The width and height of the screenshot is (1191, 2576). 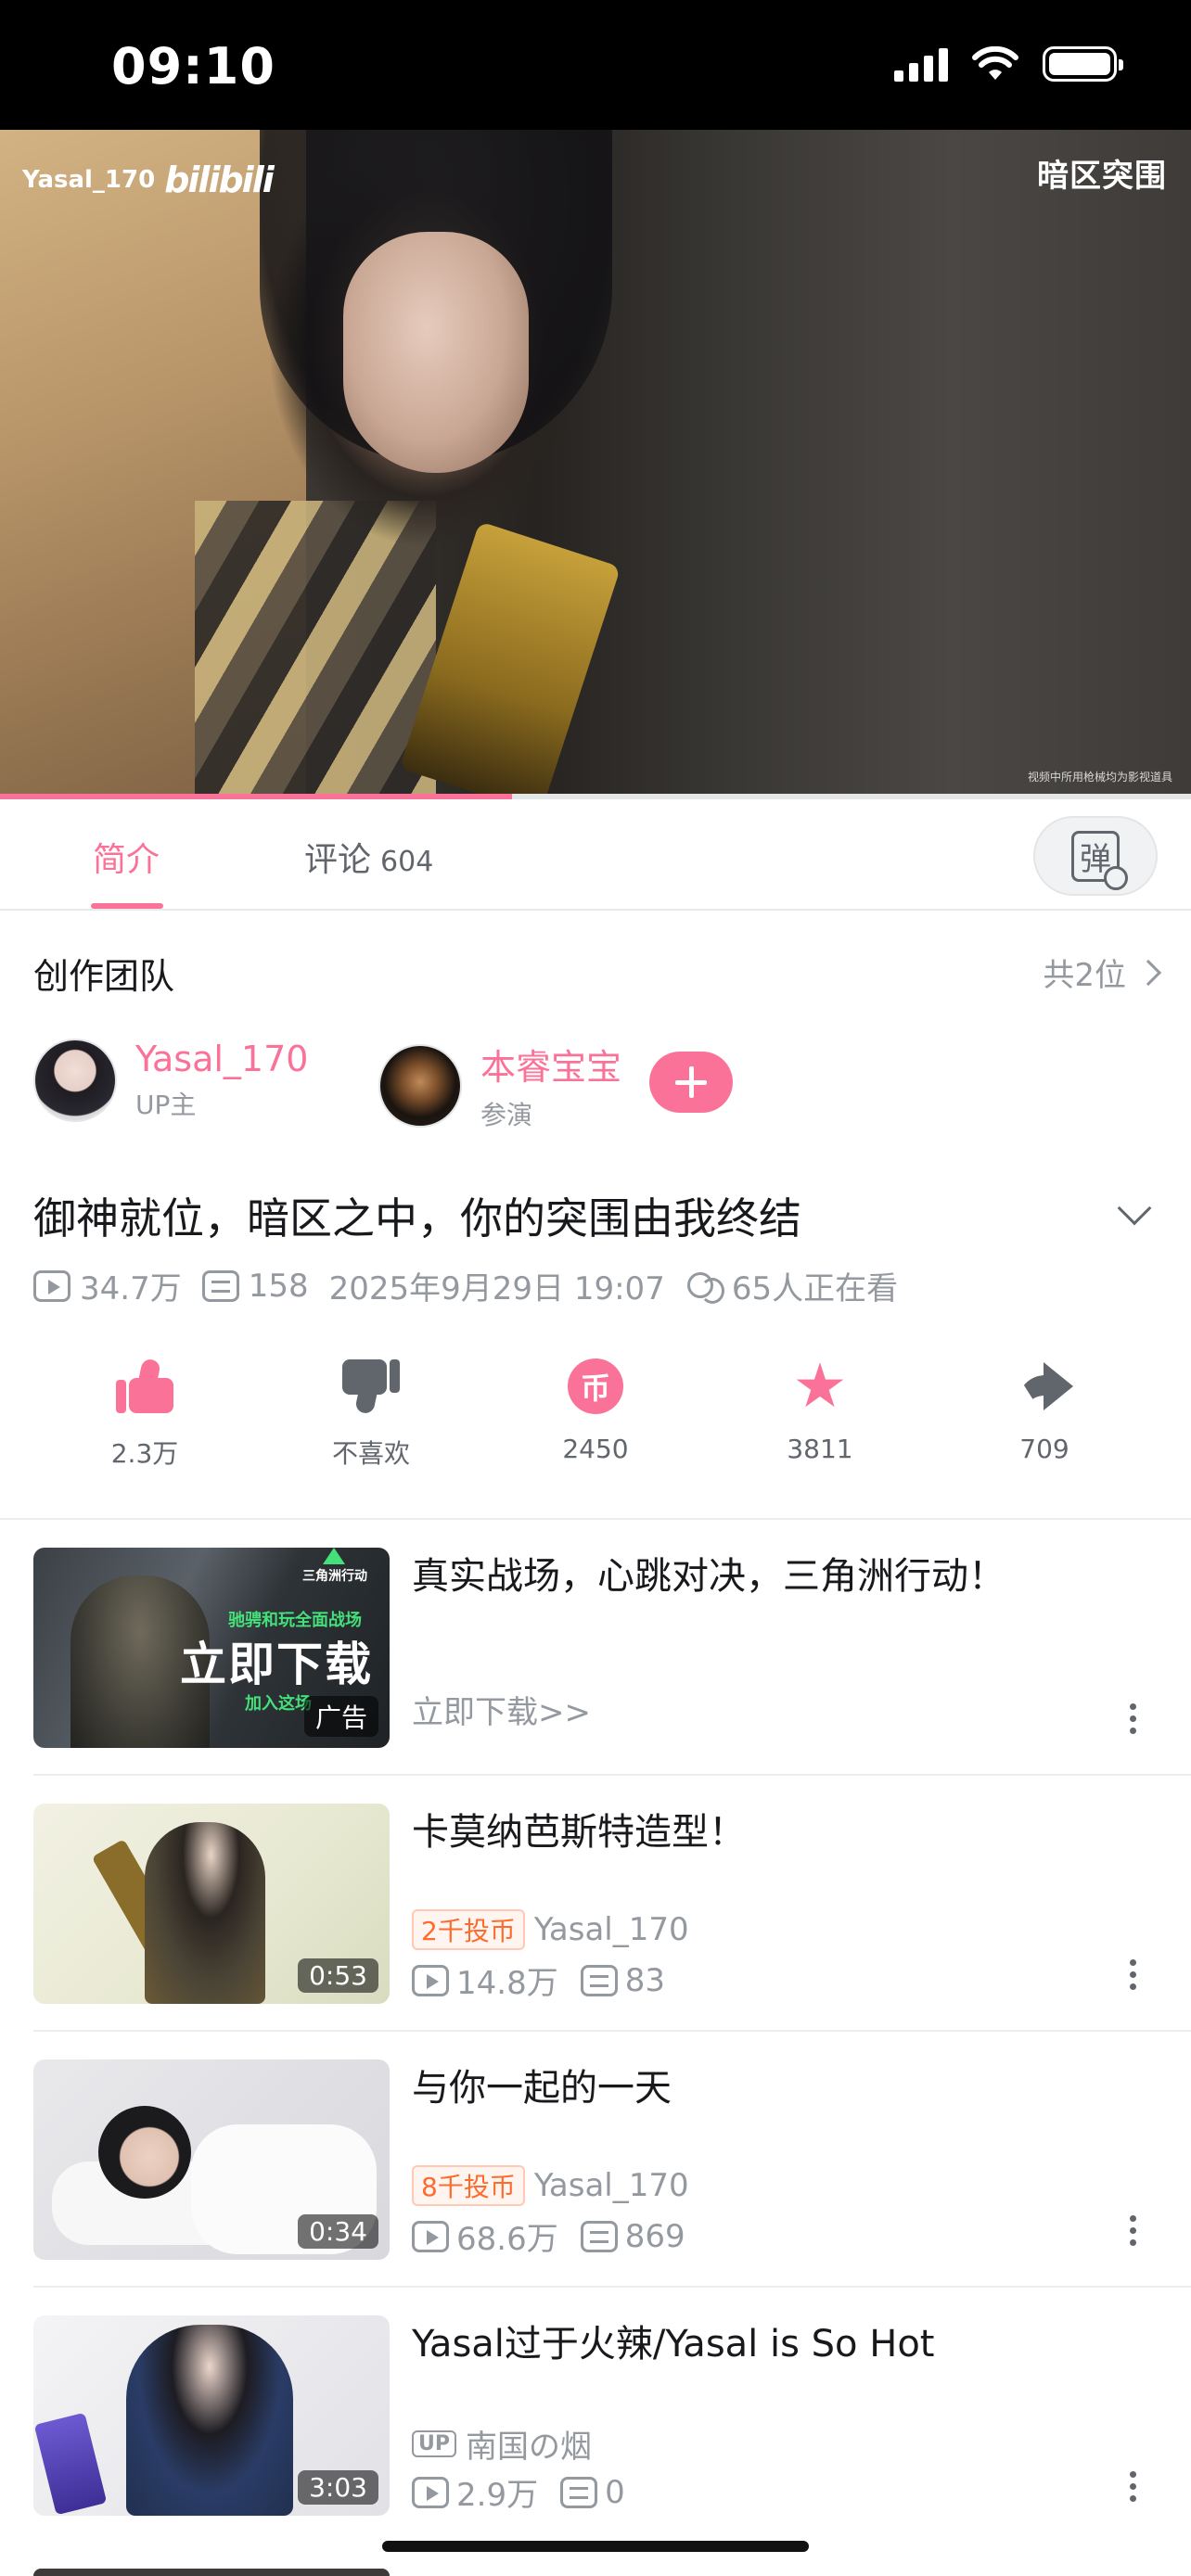 I want to click on coin-badge: 8千投币, so click(x=468, y=2185).